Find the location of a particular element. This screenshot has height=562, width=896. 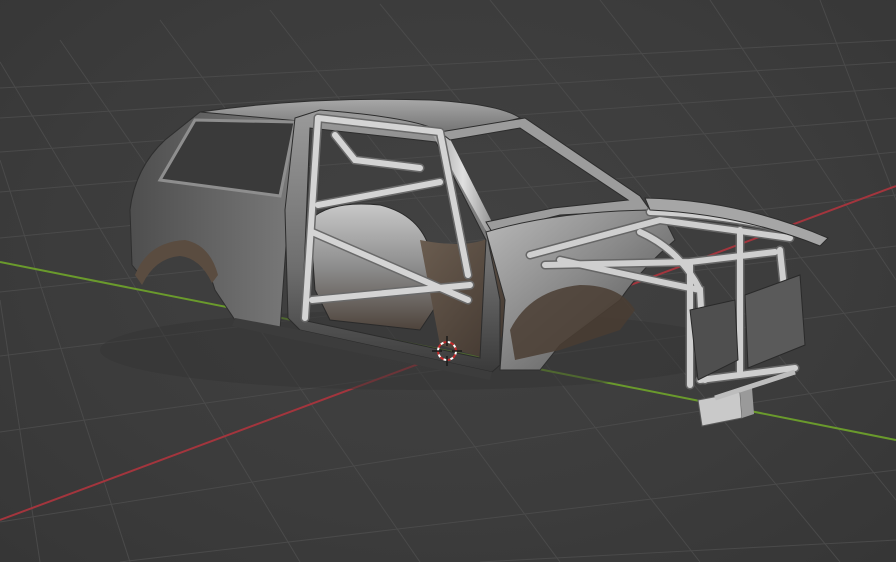

front-nose-panel-right is located at coordinates (775, 321).